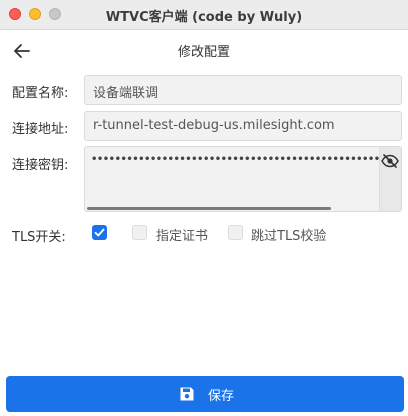 The width and height of the screenshot is (408, 416). Describe the element at coordinates (99, 232) in the screenshot. I see `tls-checkbox` at that location.